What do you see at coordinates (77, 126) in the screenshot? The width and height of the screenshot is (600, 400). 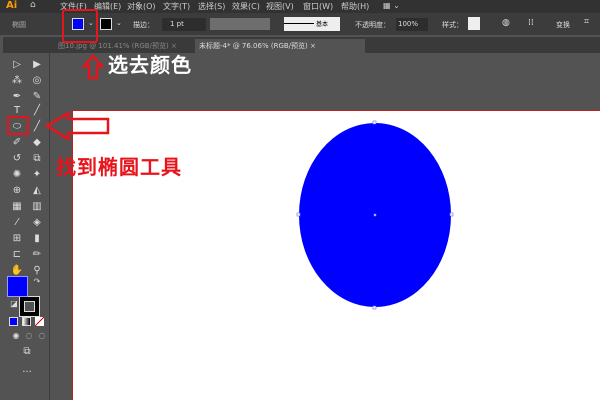 I see `left-arrow-annotation` at bounding box center [77, 126].